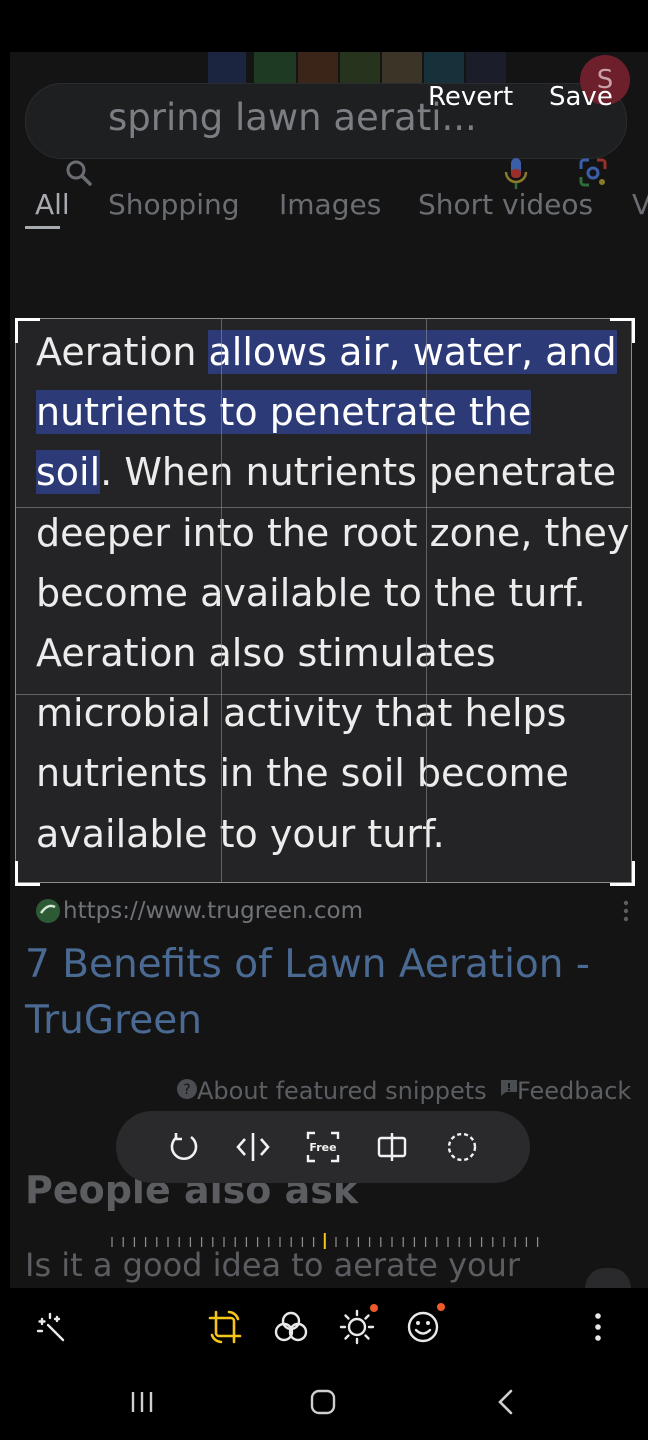  I want to click on more-icon, so click(598, 1327).